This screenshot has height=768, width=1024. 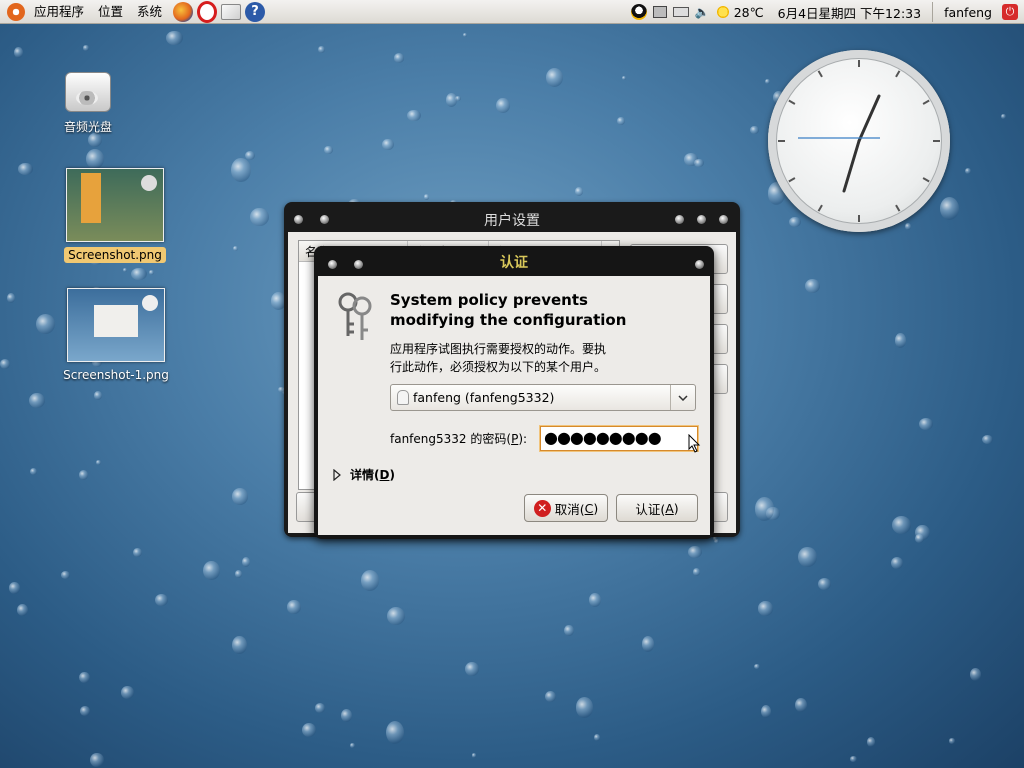 I want to click on user-icon, so click(x=403, y=397).